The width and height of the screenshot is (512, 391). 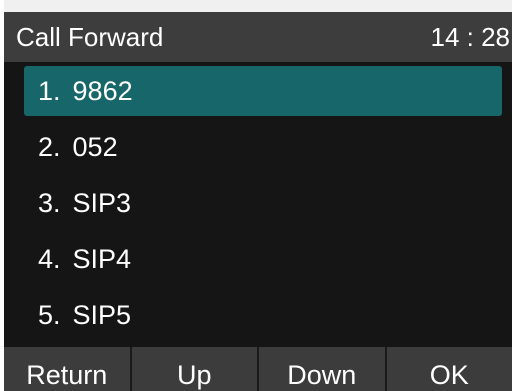 What do you see at coordinates (263, 203) in the screenshot?
I see `list-item-3: 3. SIP3` at bounding box center [263, 203].